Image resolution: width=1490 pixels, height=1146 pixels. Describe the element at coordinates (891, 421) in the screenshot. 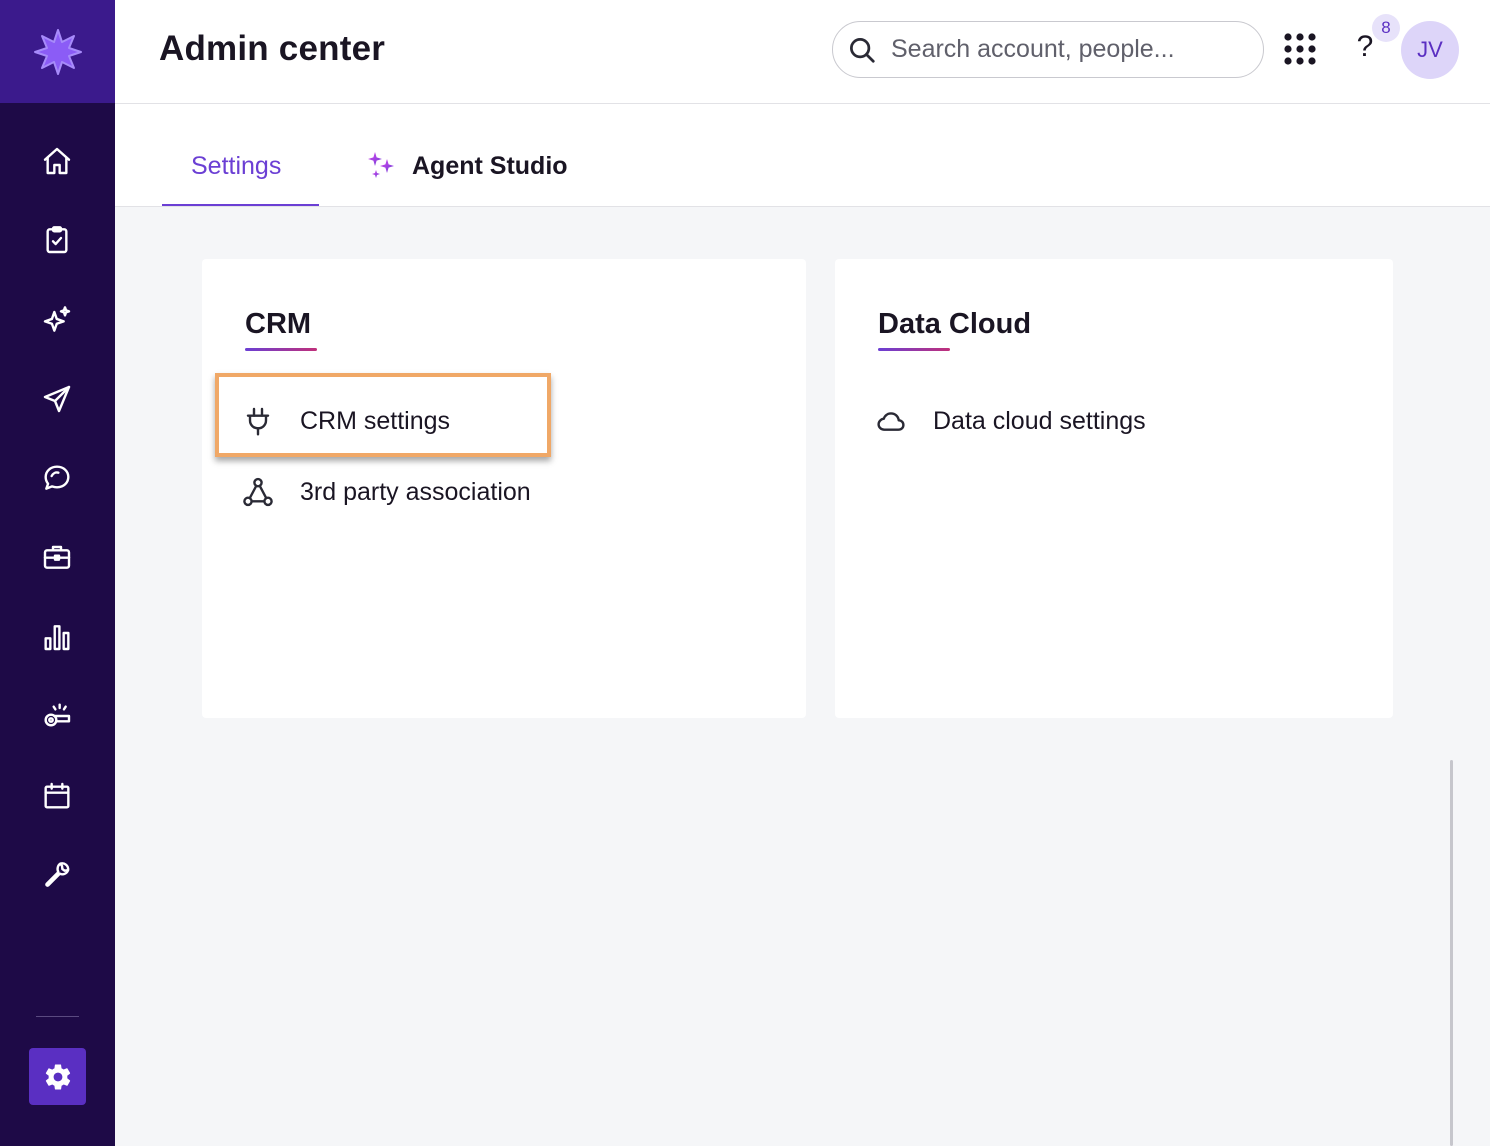

I see `cloud-icon` at that location.